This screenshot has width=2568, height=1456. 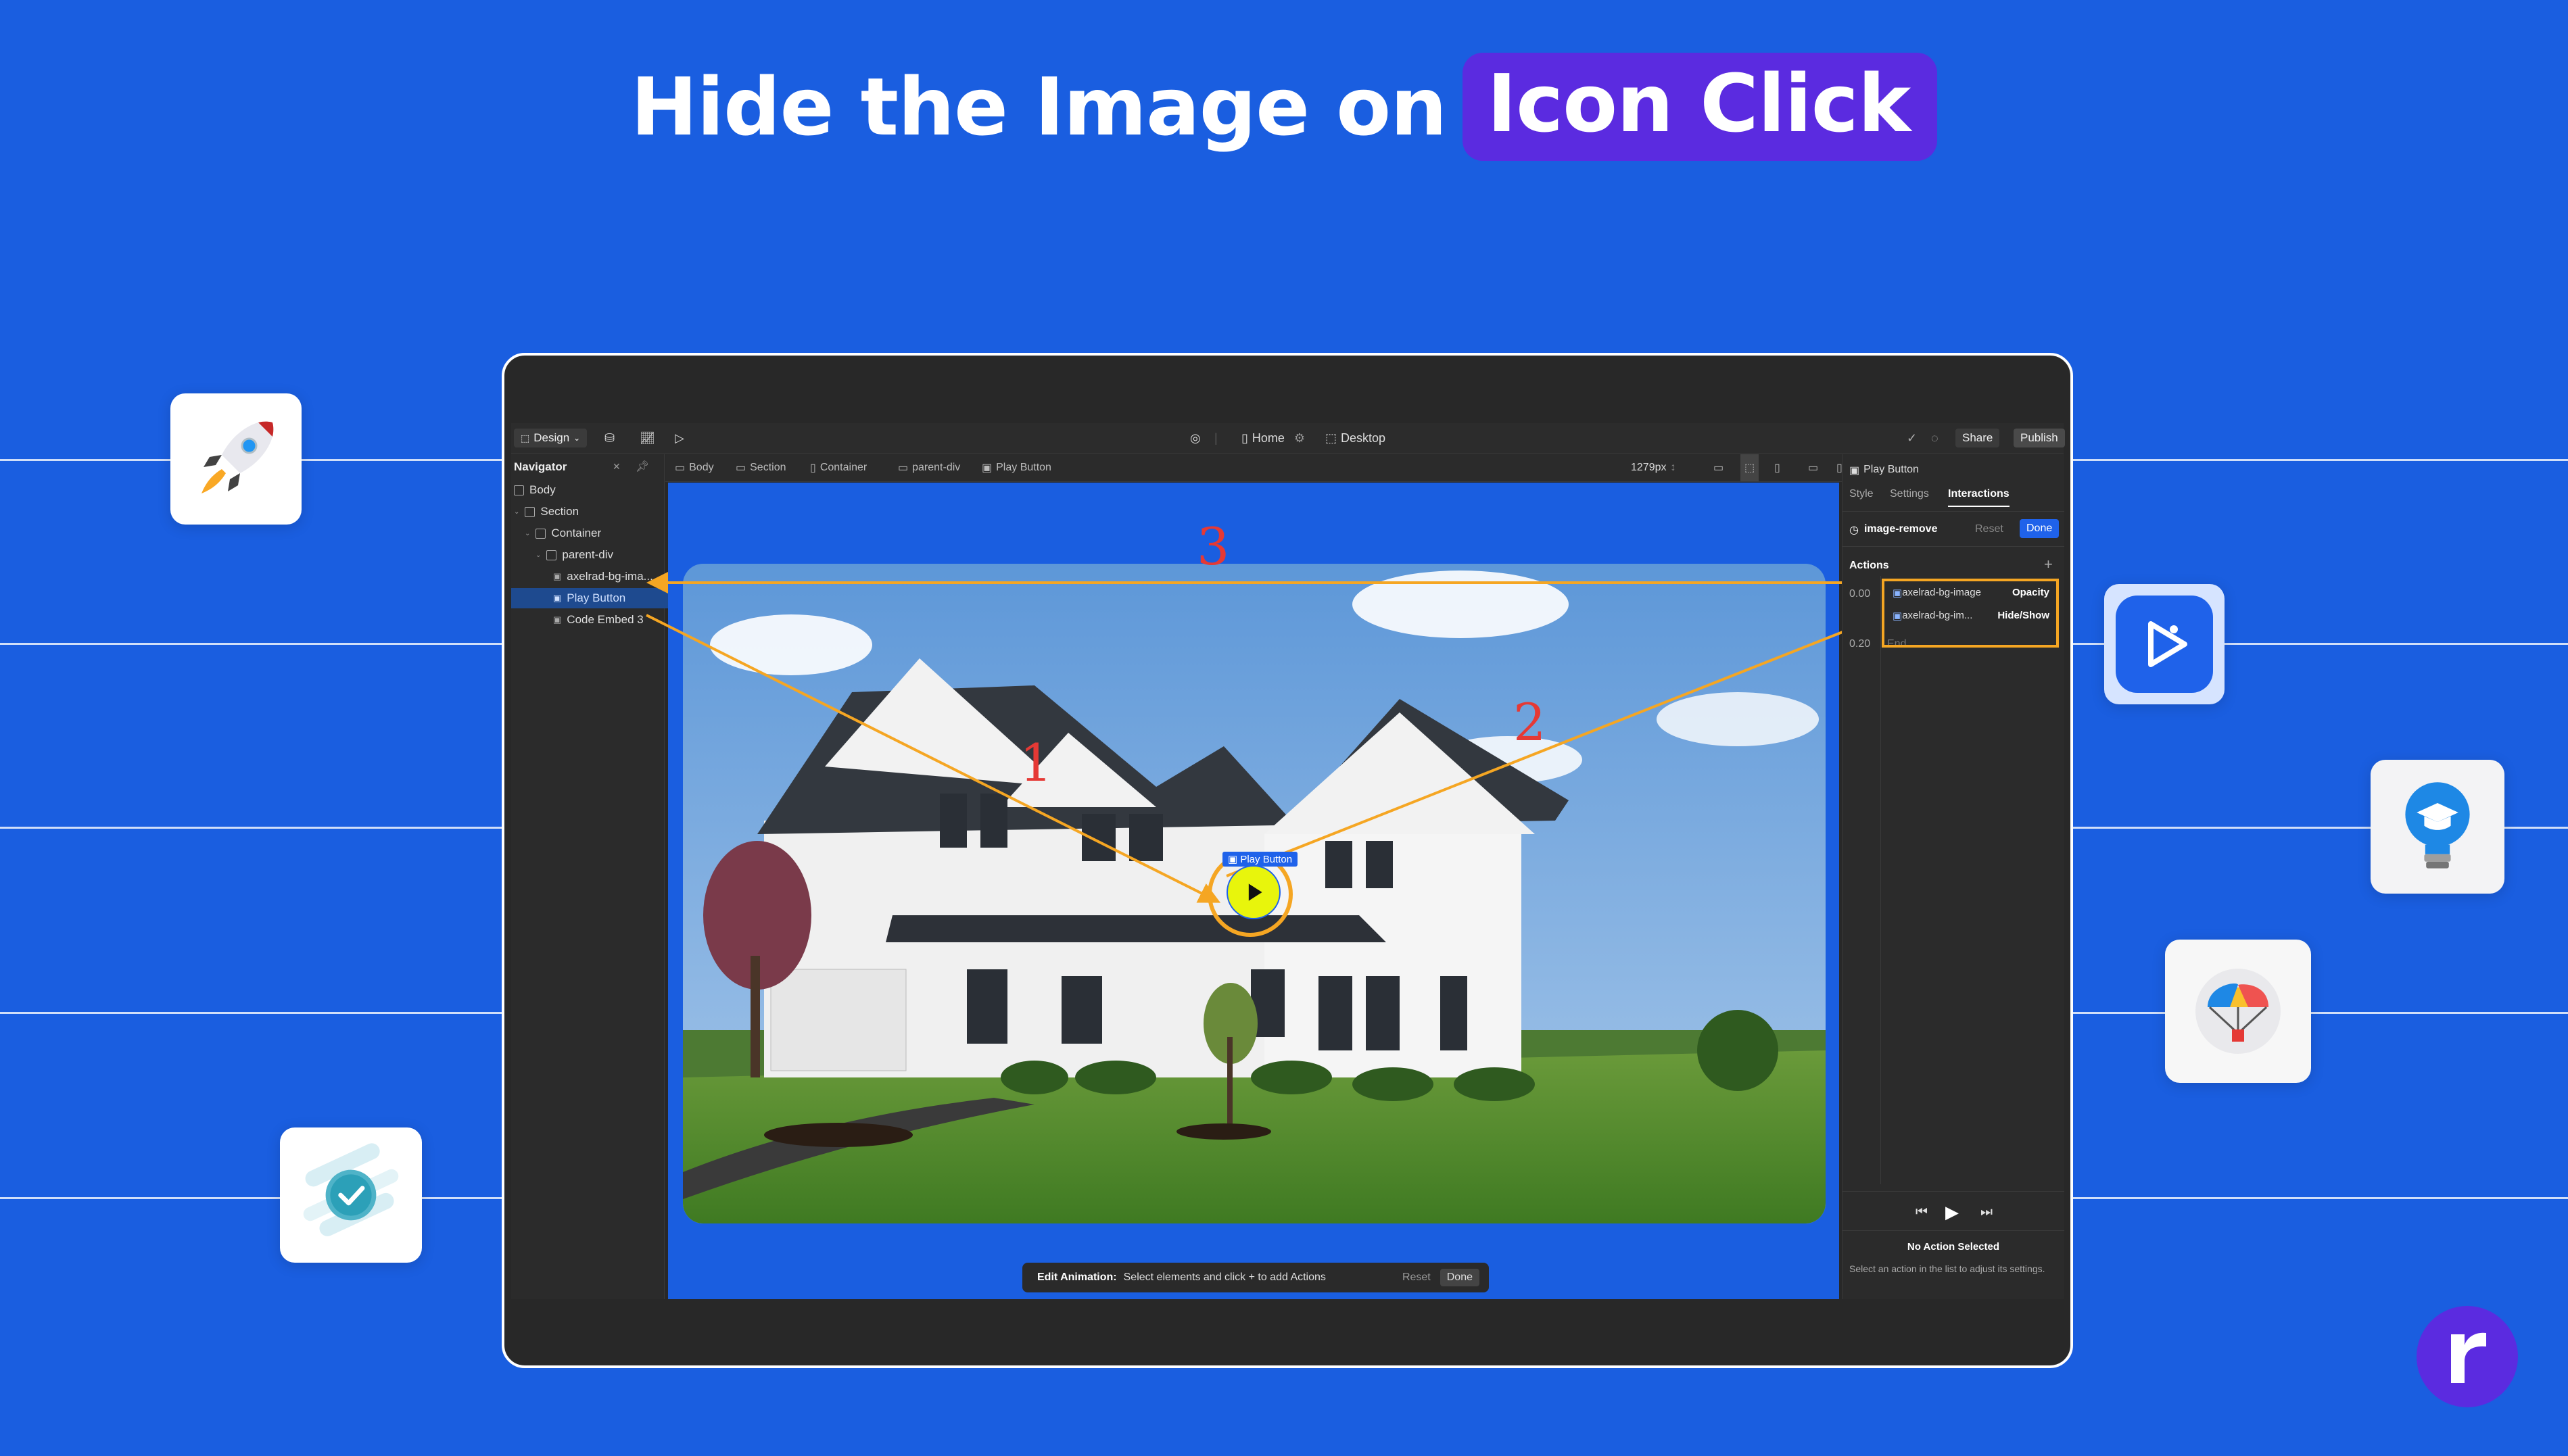 I want to click on play-app-icon, so click(x=2164, y=644).